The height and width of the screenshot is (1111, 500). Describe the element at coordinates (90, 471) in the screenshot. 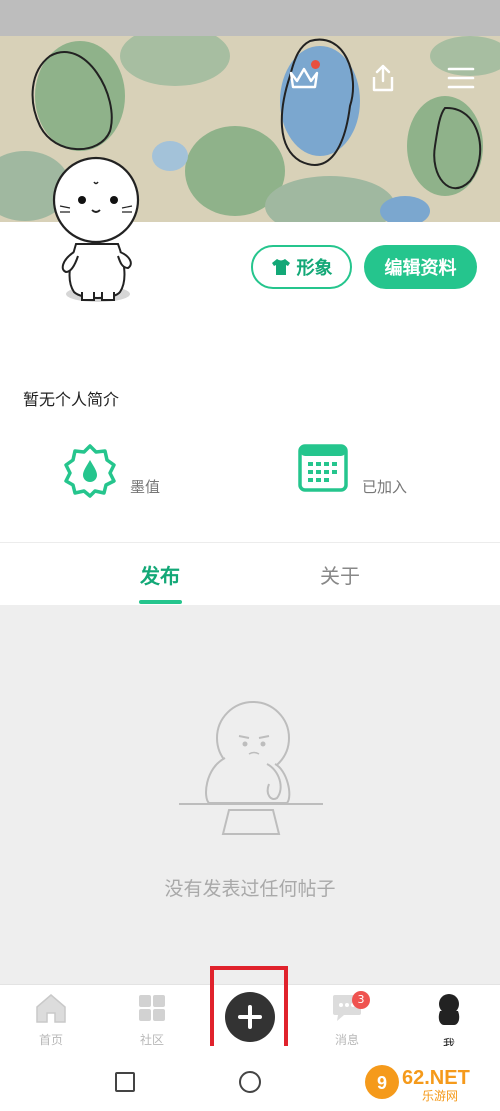

I see `ink-badge-icon` at that location.